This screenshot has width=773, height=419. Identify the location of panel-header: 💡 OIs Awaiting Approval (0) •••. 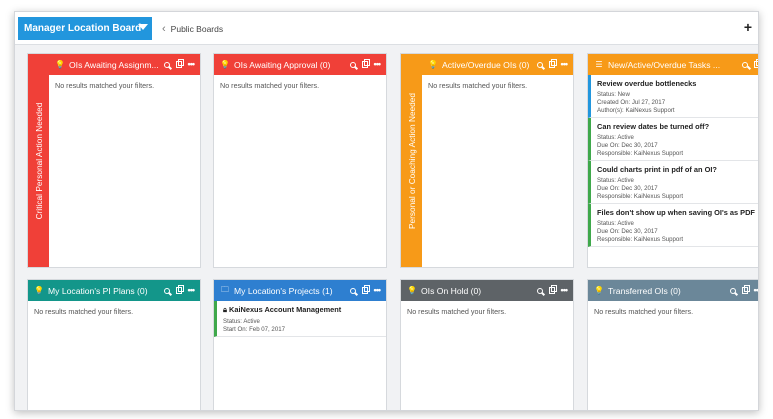
(300, 64).